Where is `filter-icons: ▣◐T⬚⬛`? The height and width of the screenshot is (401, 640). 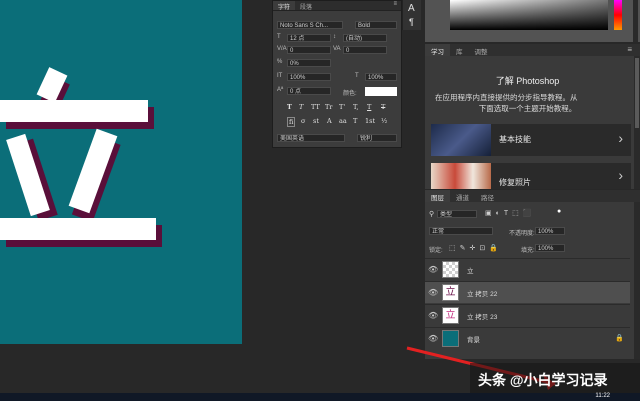 filter-icons: ▣◐T⬚⬛ is located at coordinates (510, 213).